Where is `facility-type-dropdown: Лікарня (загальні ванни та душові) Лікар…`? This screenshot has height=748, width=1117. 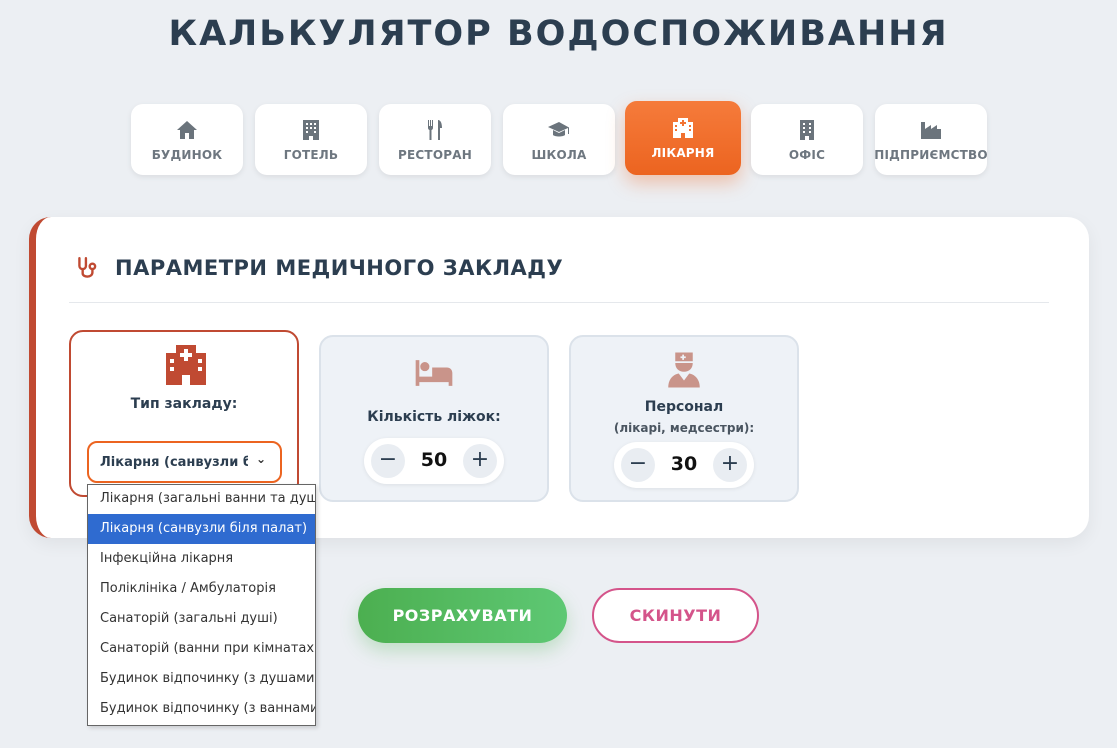 facility-type-dropdown: Лікарня (загальні ванни та душові) Лікар… is located at coordinates (201, 605).